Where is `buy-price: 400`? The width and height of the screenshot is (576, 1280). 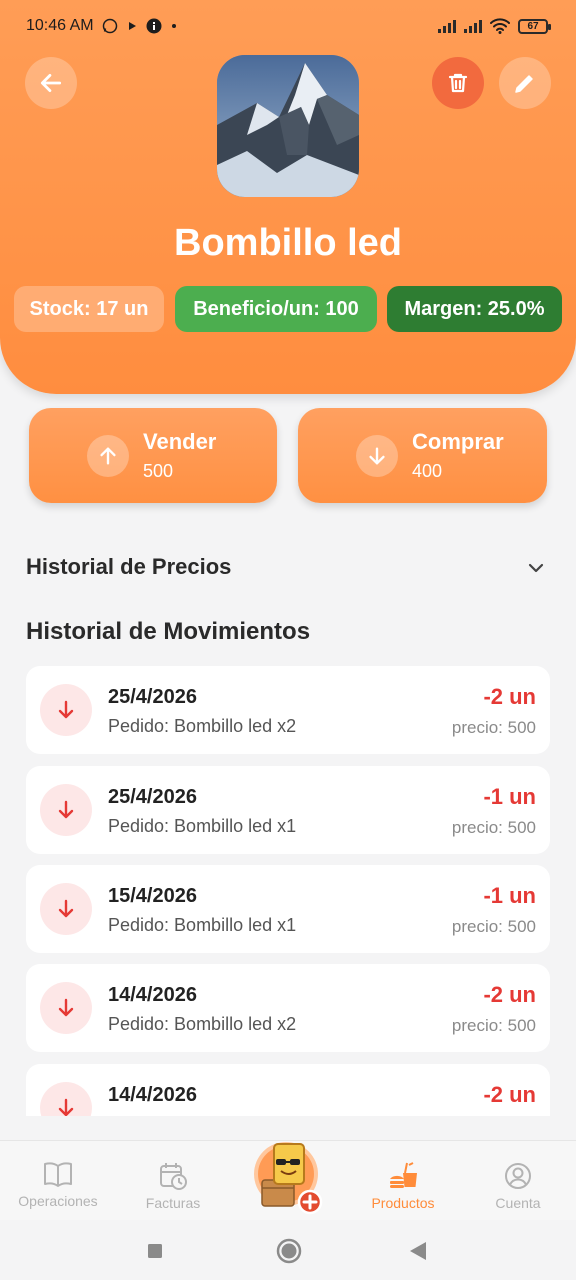 buy-price: 400 is located at coordinates (427, 471).